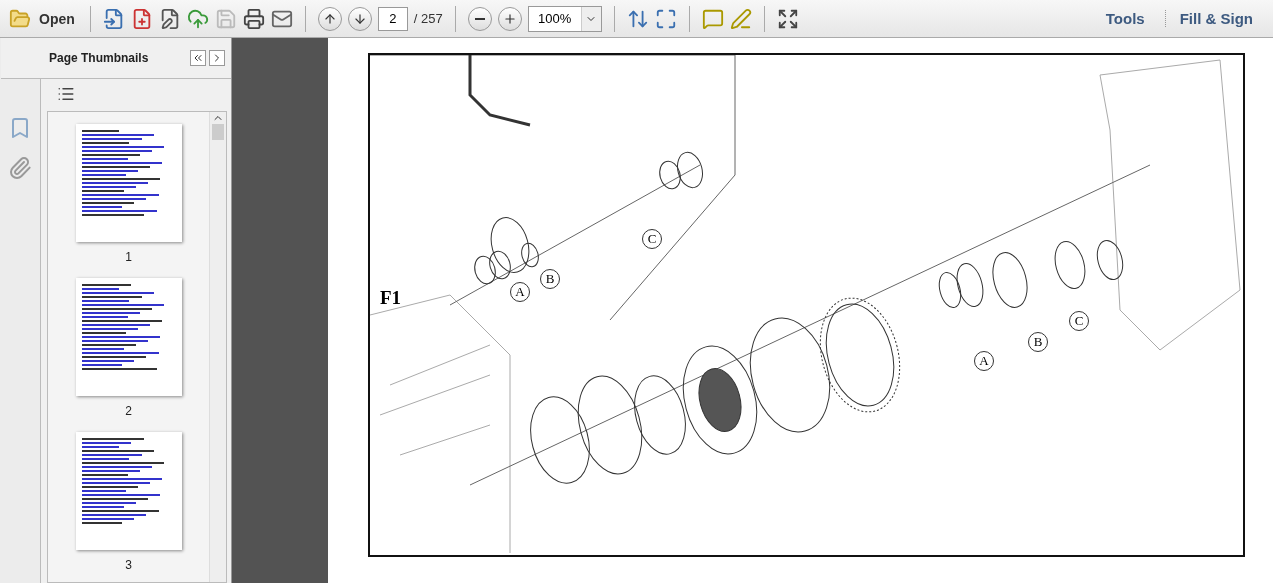 Image resolution: width=1273 pixels, height=583 pixels. I want to click on figure-label: F1, so click(391, 298).